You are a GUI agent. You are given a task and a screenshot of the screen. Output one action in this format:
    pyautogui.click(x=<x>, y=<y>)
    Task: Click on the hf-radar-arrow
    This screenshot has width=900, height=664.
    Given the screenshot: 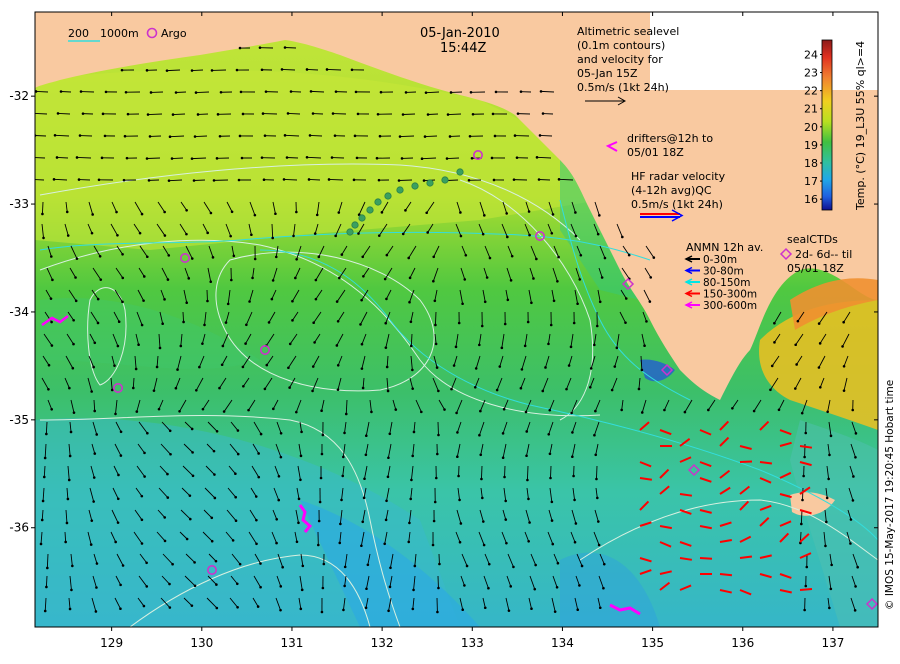 What is the action you would take?
    pyautogui.click(x=726, y=574)
    